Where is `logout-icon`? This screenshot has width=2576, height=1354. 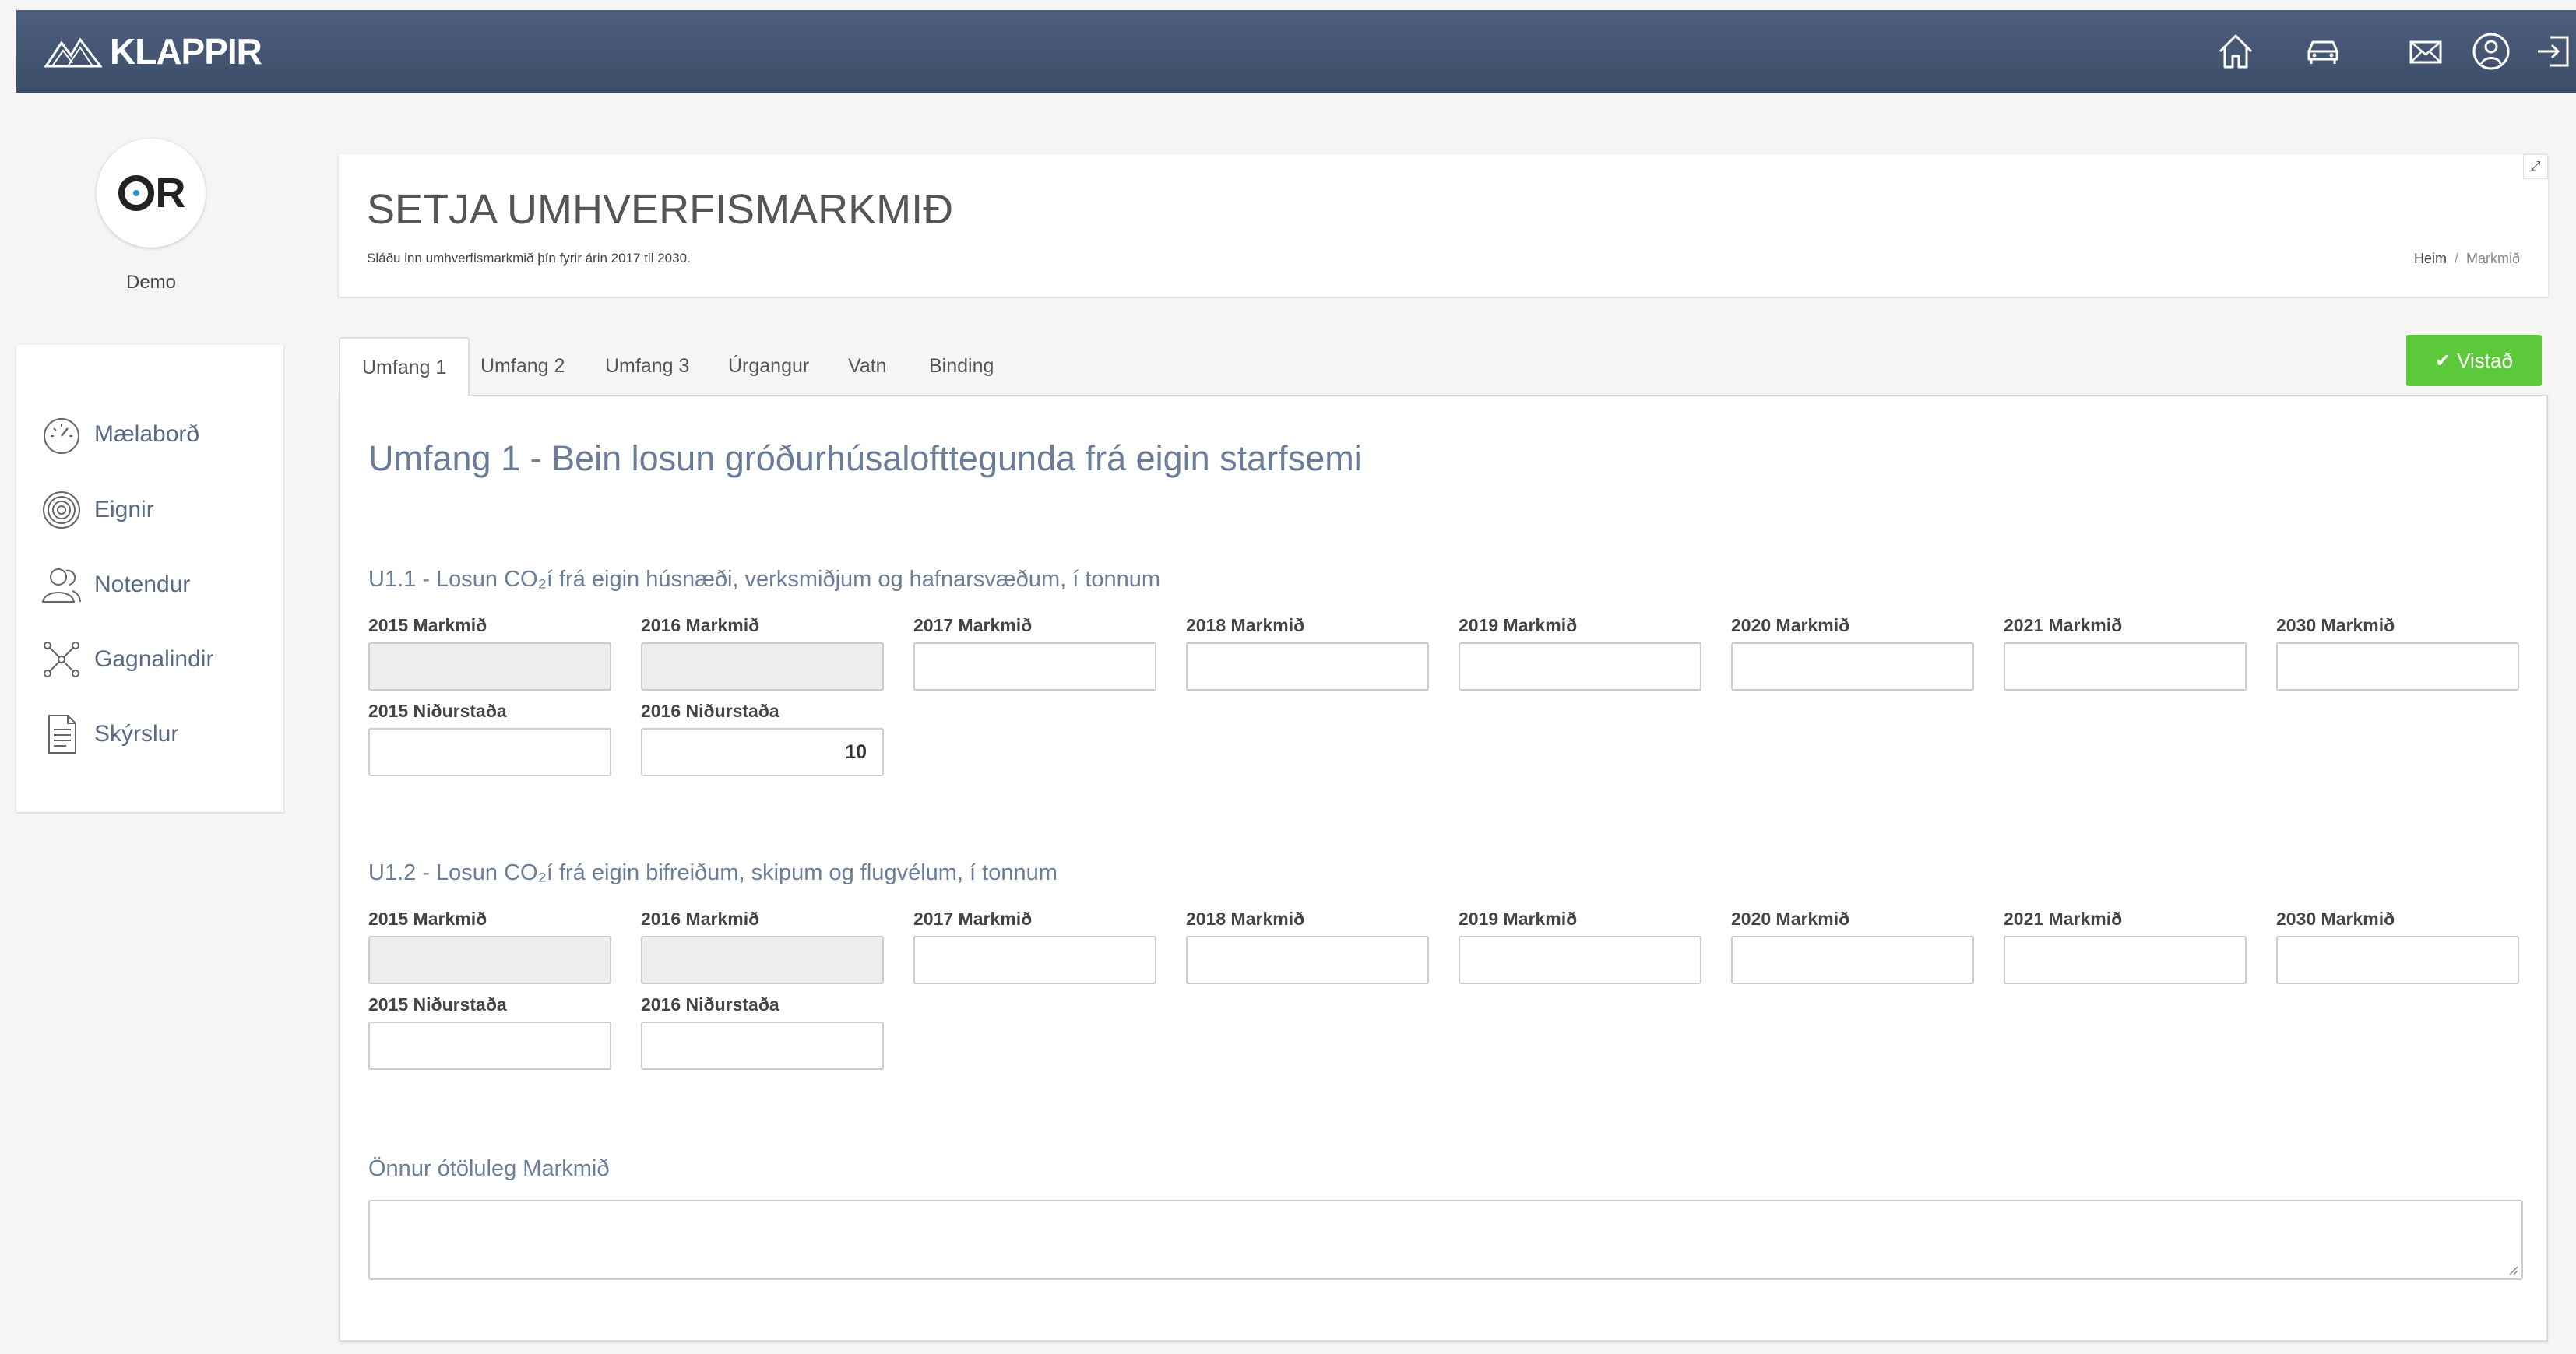 logout-icon is located at coordinates (2553, 51).